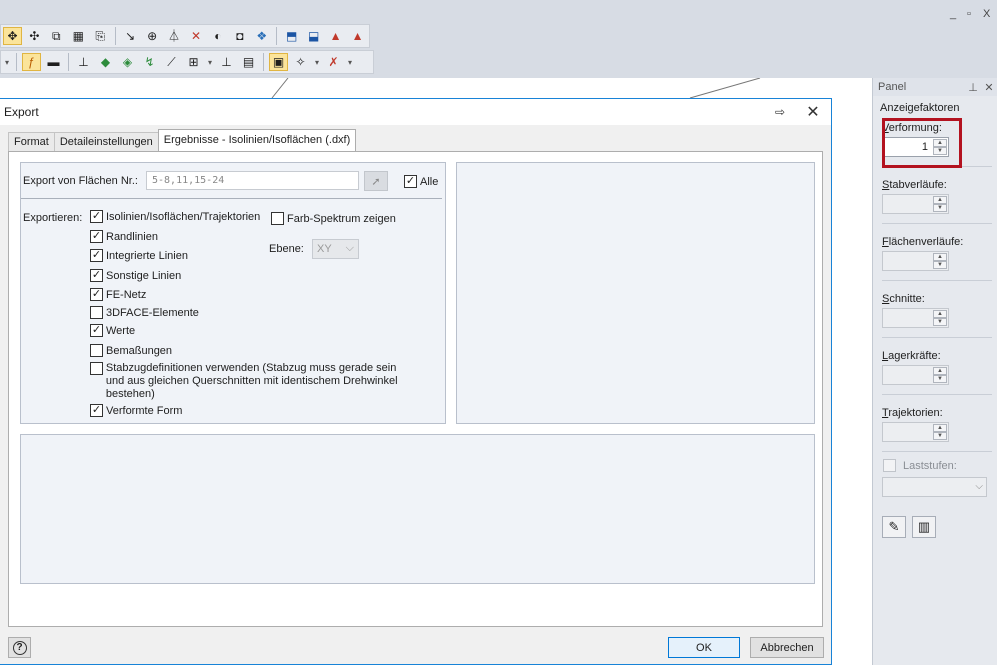 The height and width of the screenshot is (665, 997). Describe the element at coordinates (889, 465) in the screenshot. I see `laststufen-checkbox` at that location.